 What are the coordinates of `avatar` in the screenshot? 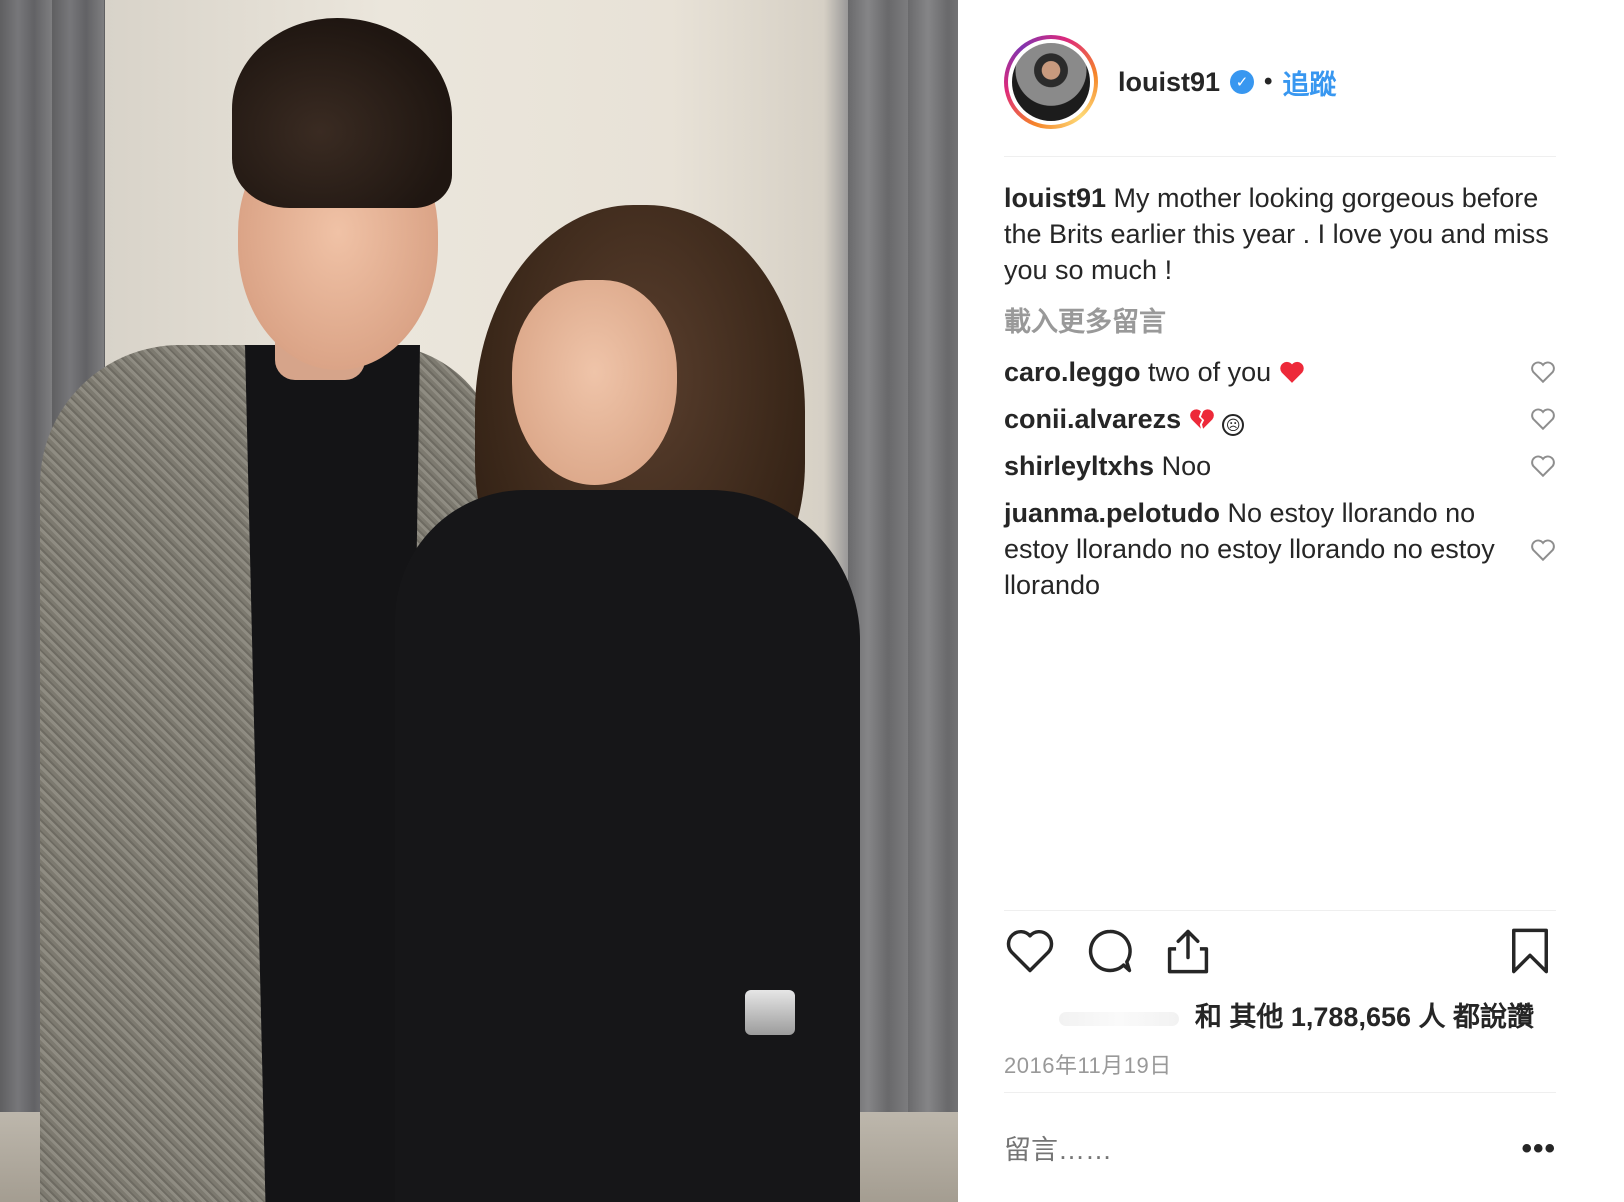 It's located at (1051, 82).